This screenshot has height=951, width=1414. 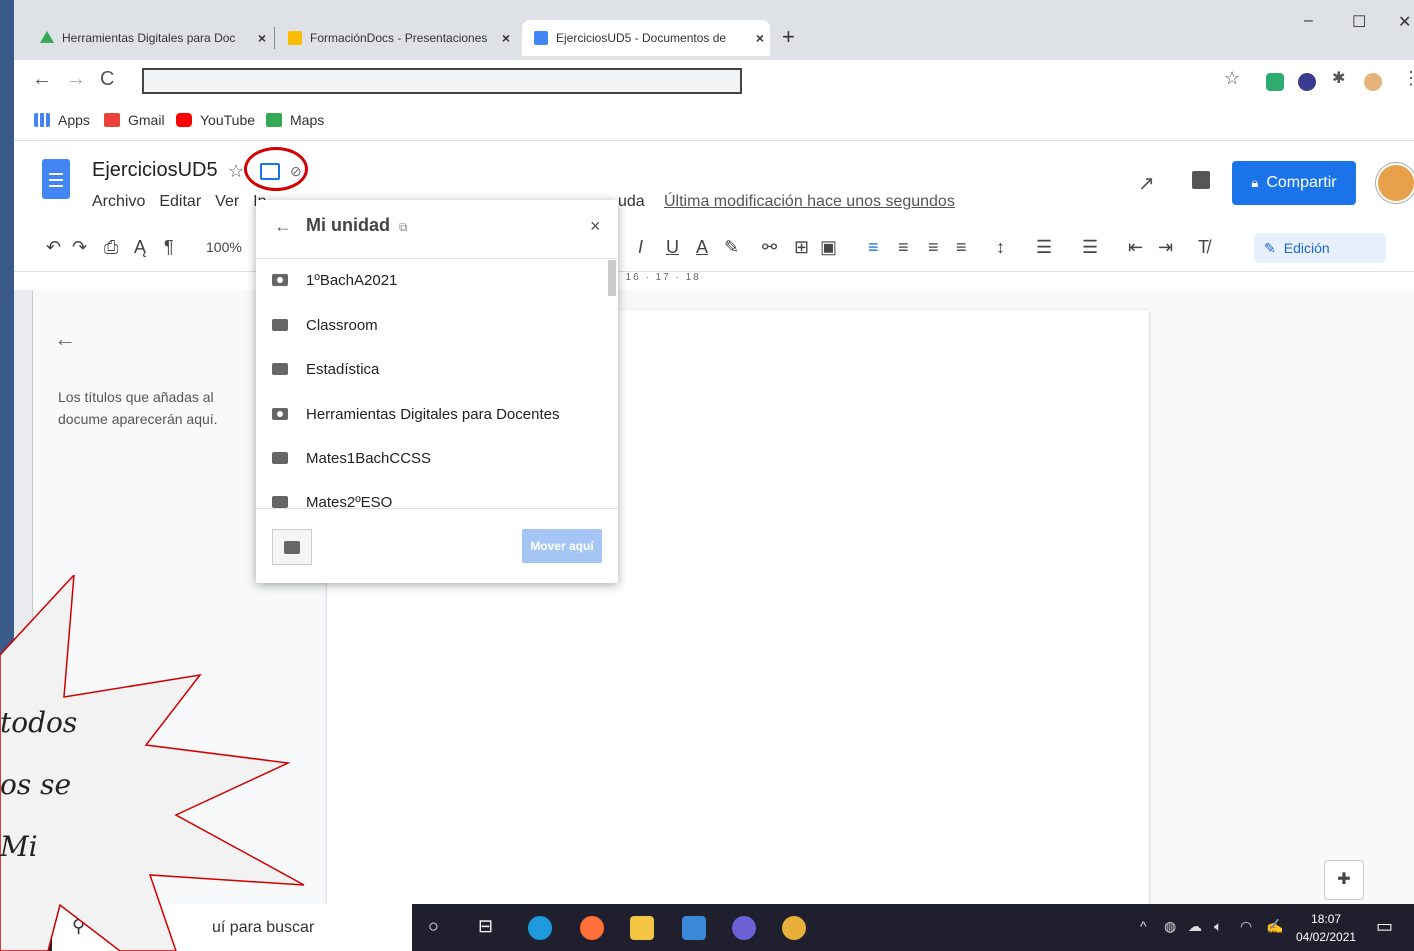 What do you see at coordinates (415, 414) in the screenshot?
I see `list-item: Herramientas Digitales para Docentes` at bounding box center [415, 414].